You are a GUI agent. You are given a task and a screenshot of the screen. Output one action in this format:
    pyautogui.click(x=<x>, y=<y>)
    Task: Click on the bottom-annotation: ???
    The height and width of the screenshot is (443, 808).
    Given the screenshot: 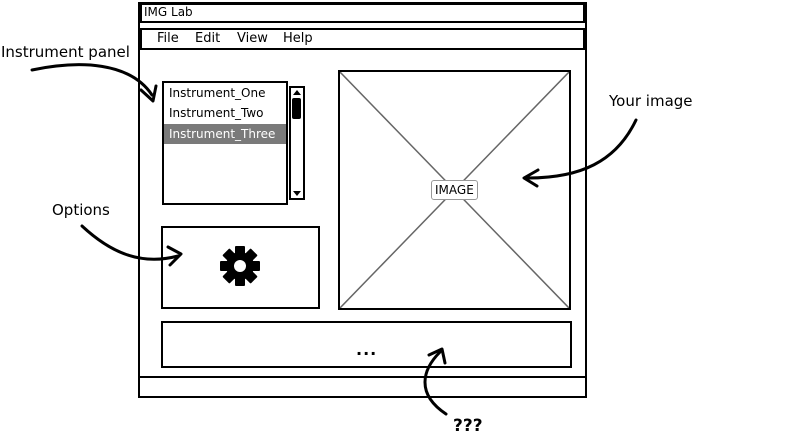 What is the action you would take?
    pyautogui.click(x=468, y=426)
    